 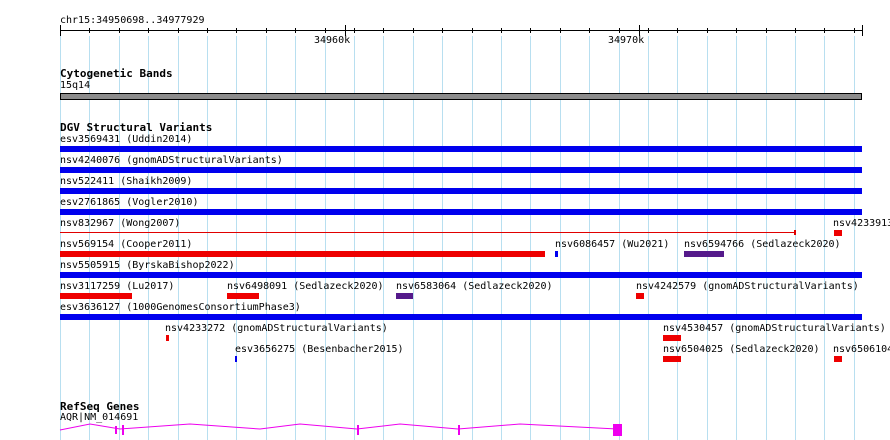 I want to click on cytoband-label: 15q14, so click(x=75, y=85).